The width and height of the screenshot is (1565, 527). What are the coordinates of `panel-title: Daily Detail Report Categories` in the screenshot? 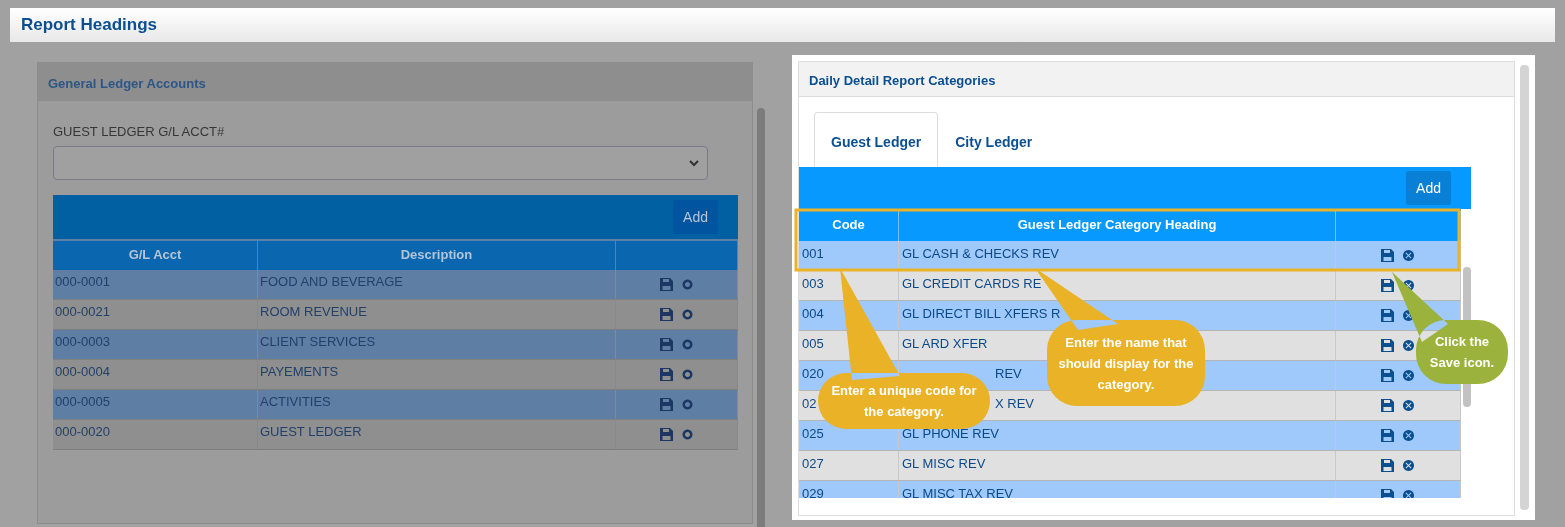 It's located at (1156, 79).